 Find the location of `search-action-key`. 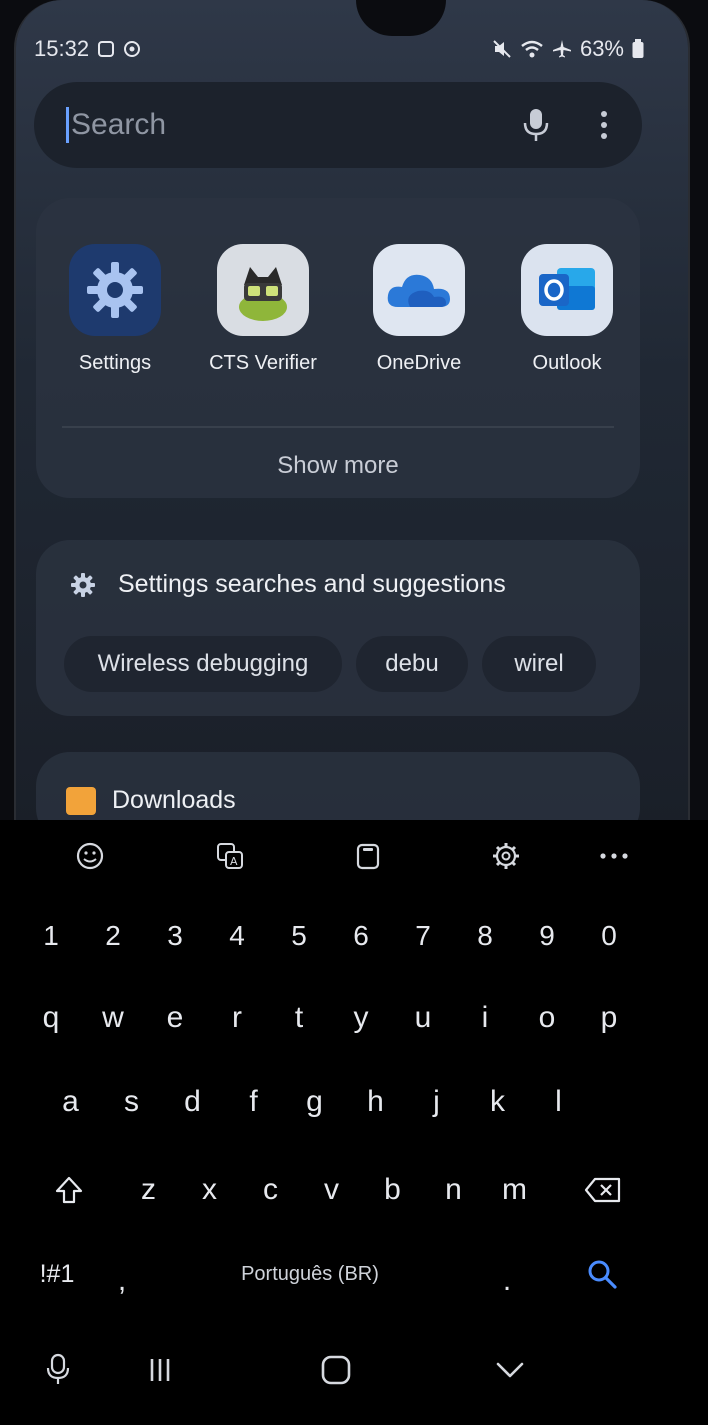

search-action-key is located at coordinates (602, 1274).